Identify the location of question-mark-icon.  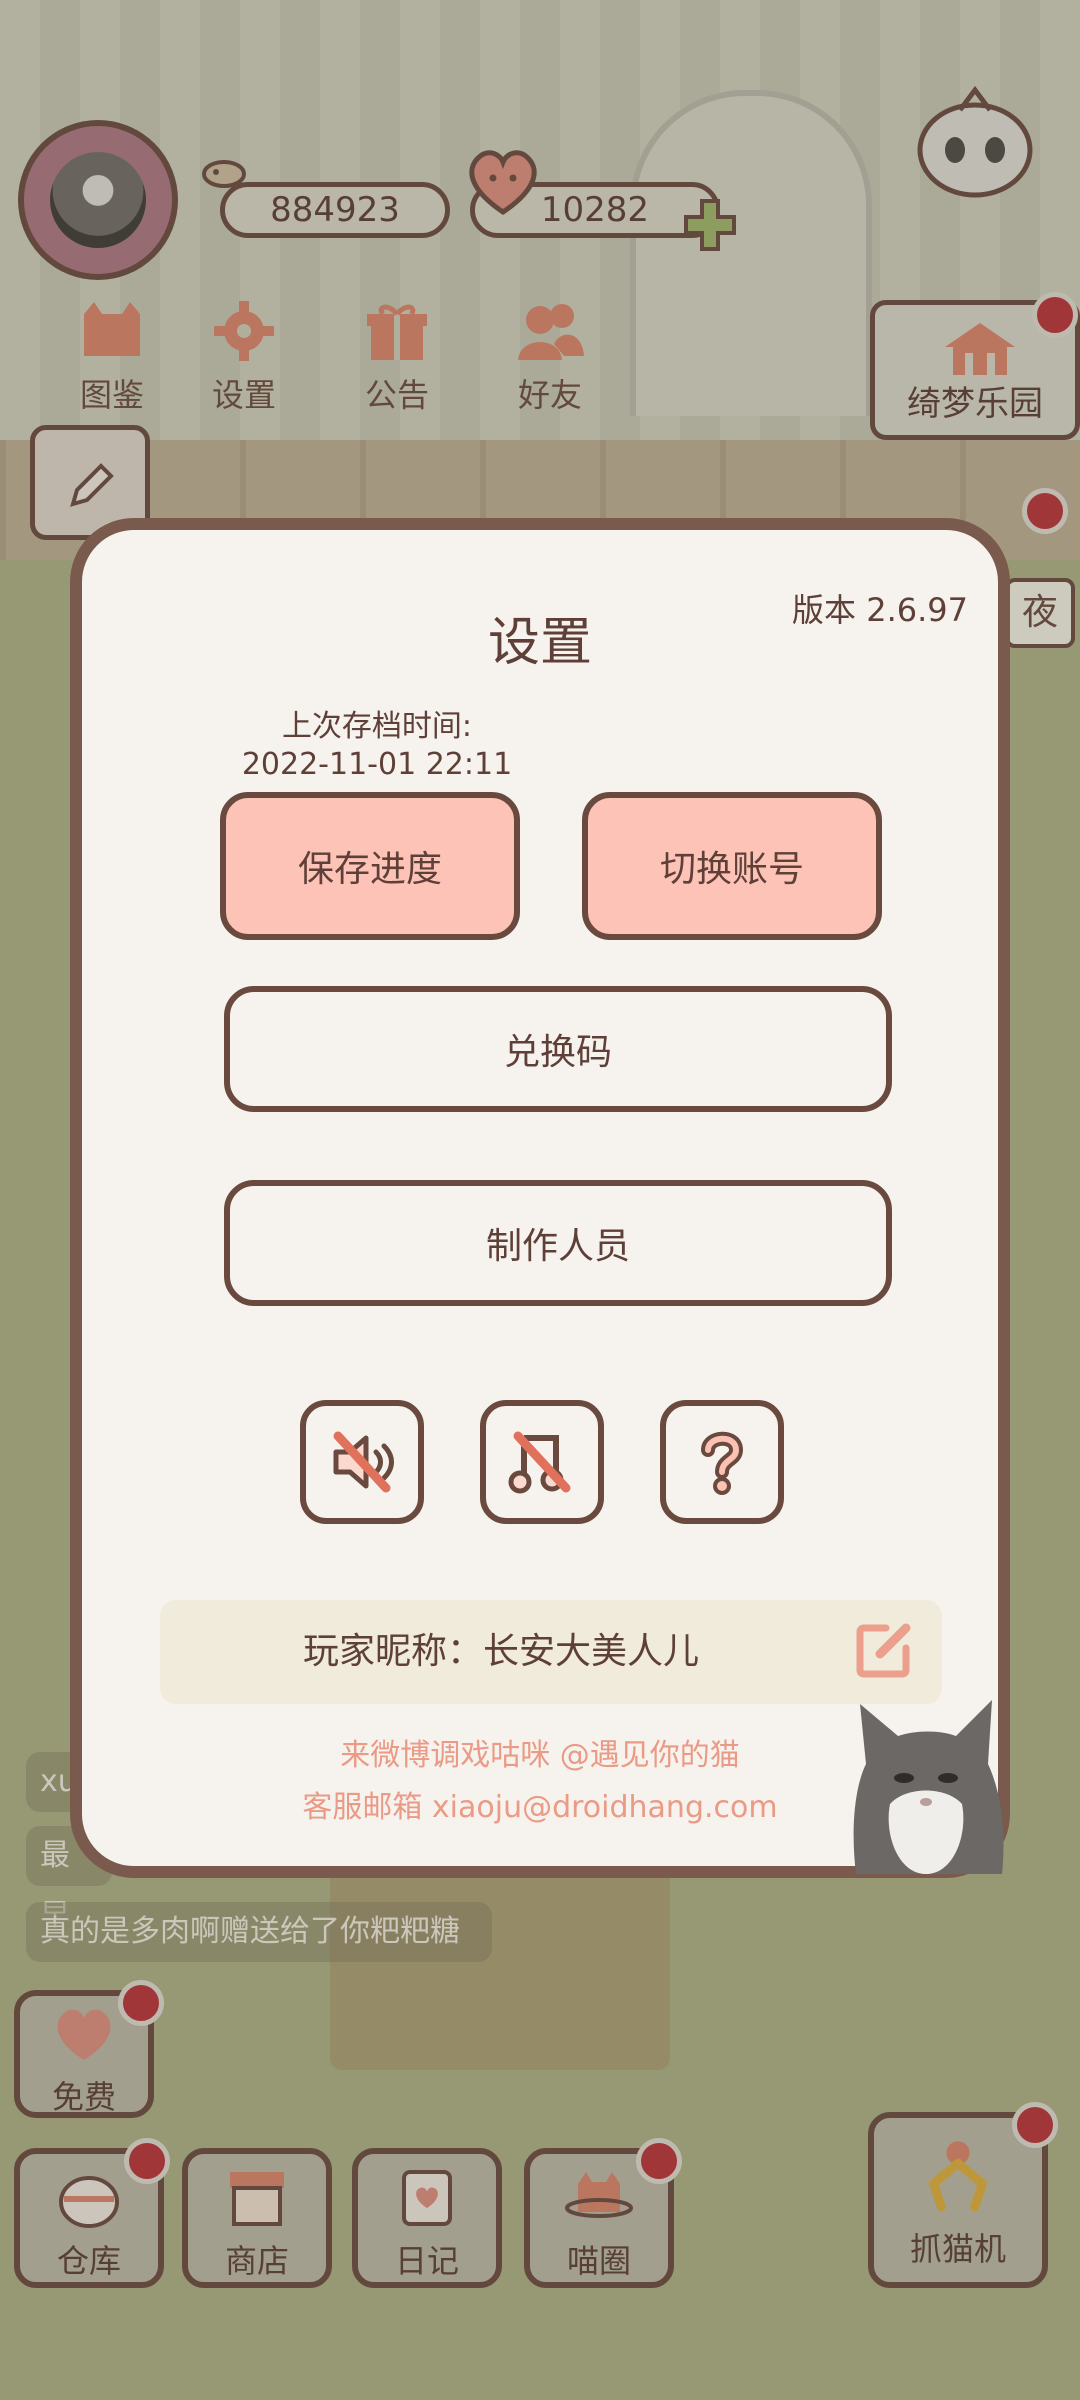
(722, 1463).